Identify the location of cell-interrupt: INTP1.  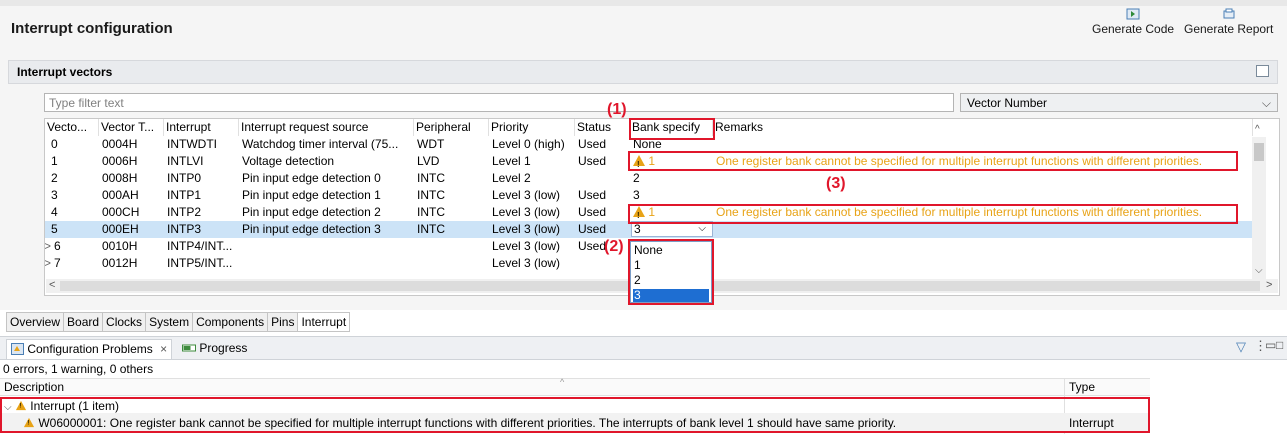
(184, 195).